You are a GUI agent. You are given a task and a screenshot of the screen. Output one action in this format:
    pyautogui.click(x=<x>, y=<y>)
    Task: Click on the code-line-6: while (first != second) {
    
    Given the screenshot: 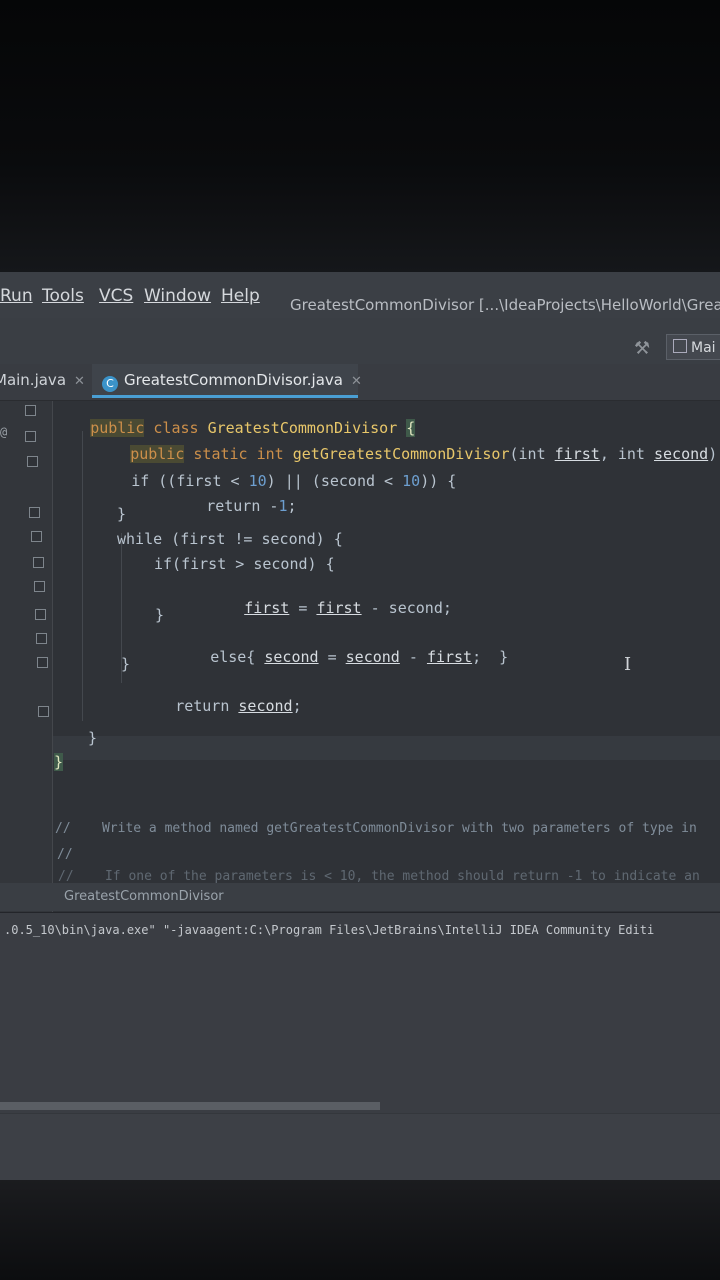 What is the action you would take?
    pyautogui.click(x=230, y=539)
    